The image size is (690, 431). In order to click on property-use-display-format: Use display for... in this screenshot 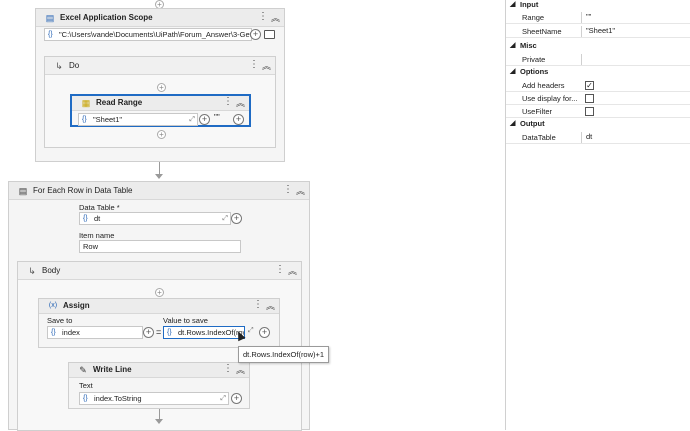, I will do `click(598, 98)`.